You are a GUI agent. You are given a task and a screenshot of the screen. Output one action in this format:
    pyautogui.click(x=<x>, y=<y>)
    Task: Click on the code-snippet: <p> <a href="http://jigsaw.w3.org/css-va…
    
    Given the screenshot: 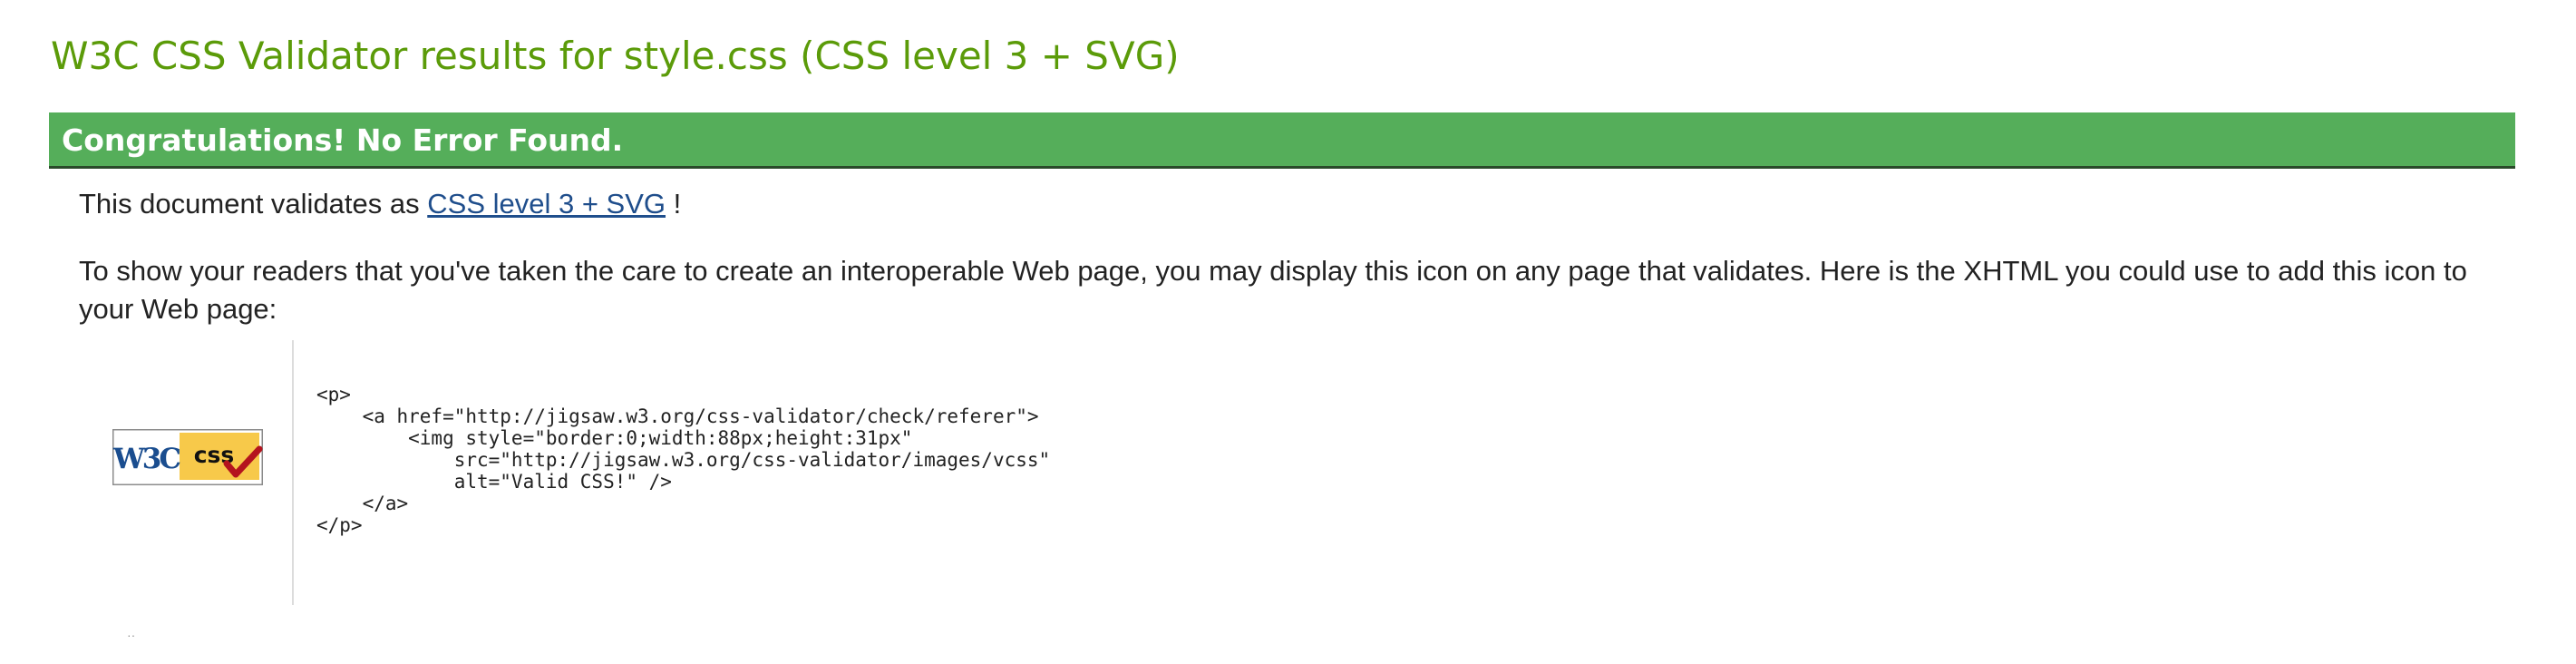 What is the action you would take?
    pyautogui.click(x=683, y=460)
    